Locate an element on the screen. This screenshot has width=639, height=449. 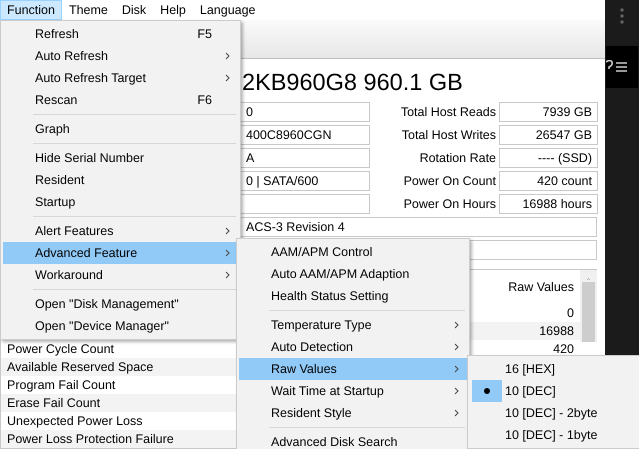
menu-item: Advanced Feature is located at coordinates (120, 253).